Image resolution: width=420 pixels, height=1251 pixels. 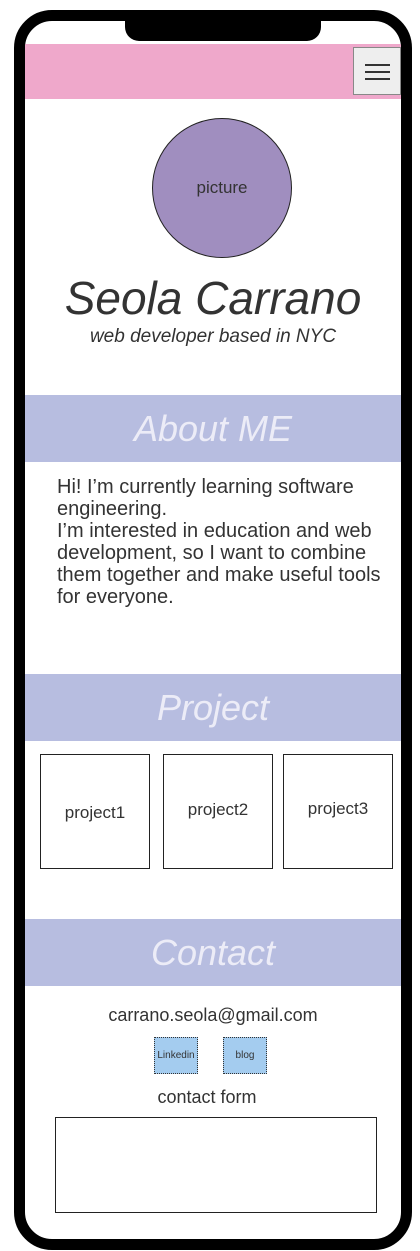 I want to click on profile-picture-label: picture, so click(x=222, y=187).